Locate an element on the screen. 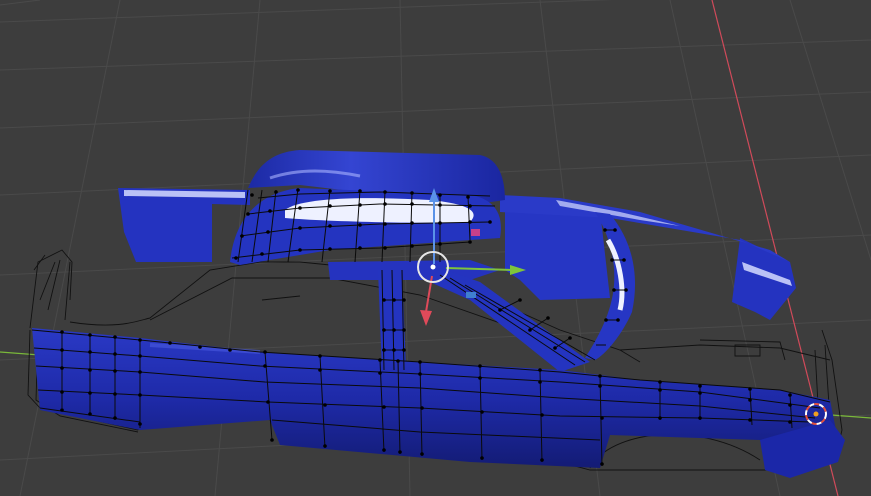  gizmo-x-arrow-icon is located at coordinates (426, 318).